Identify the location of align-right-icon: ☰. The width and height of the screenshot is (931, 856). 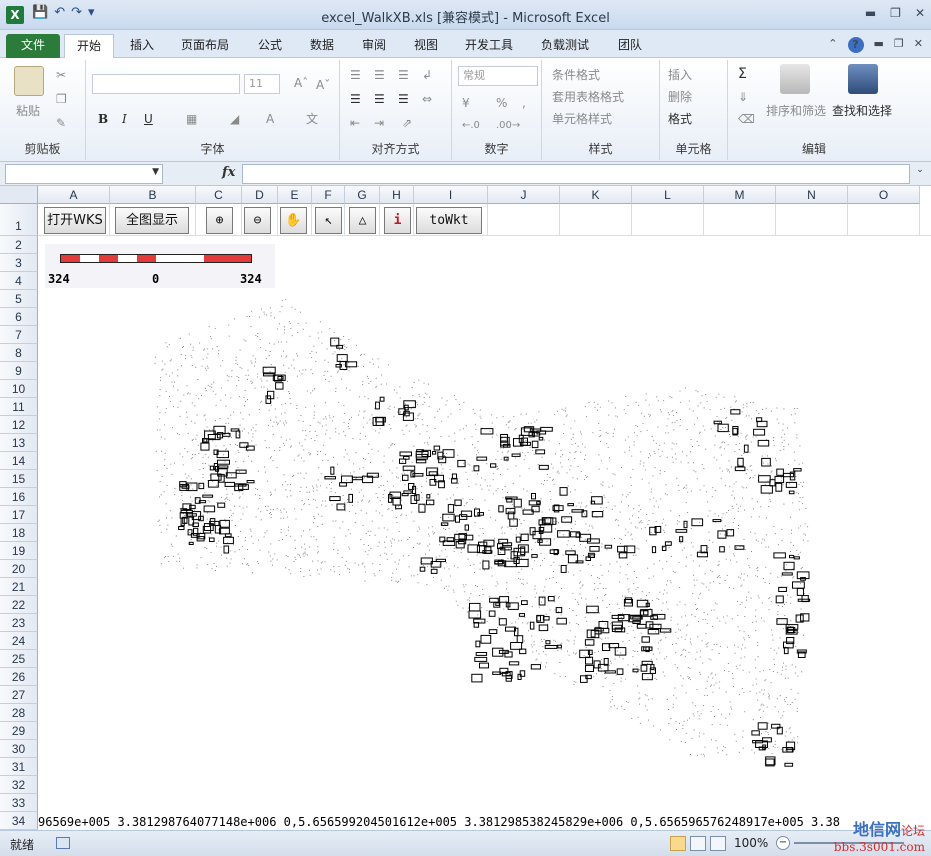
(403, 99).